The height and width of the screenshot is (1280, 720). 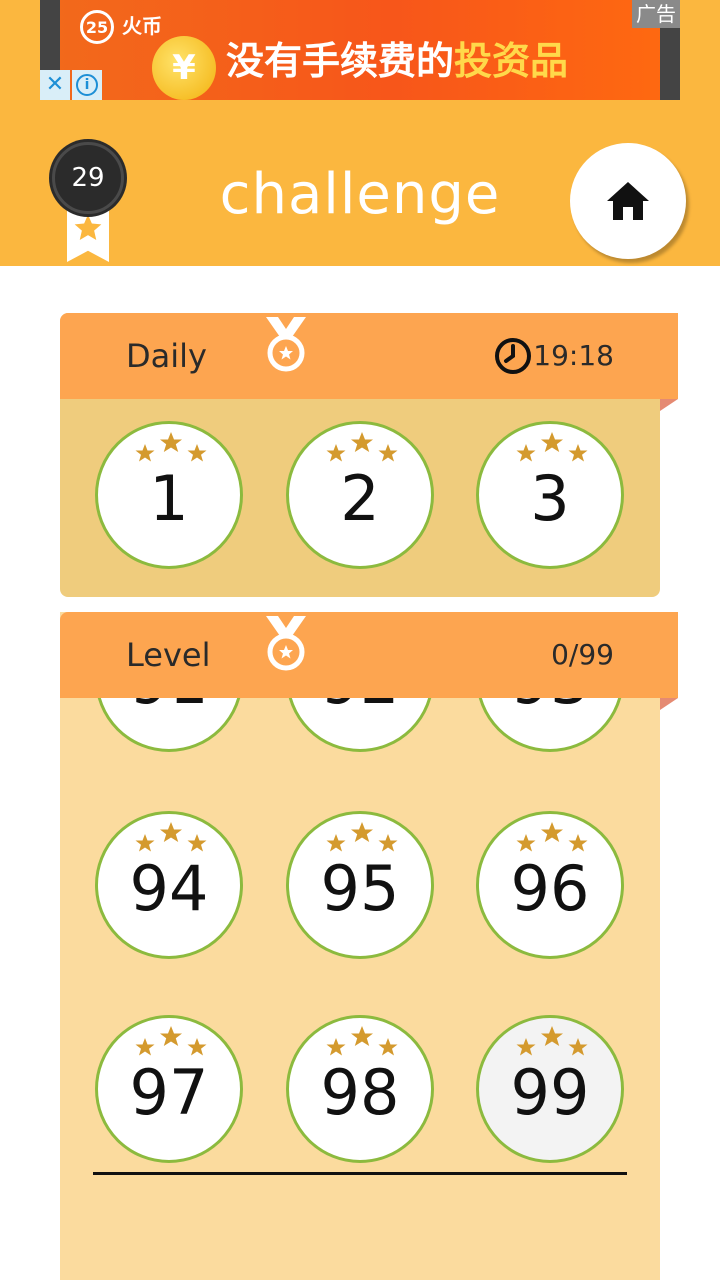 What do you see at coordinates (573, 355) in the screenshot?
I see `daily-timer: 19:18` at bounding box center [573, 355].